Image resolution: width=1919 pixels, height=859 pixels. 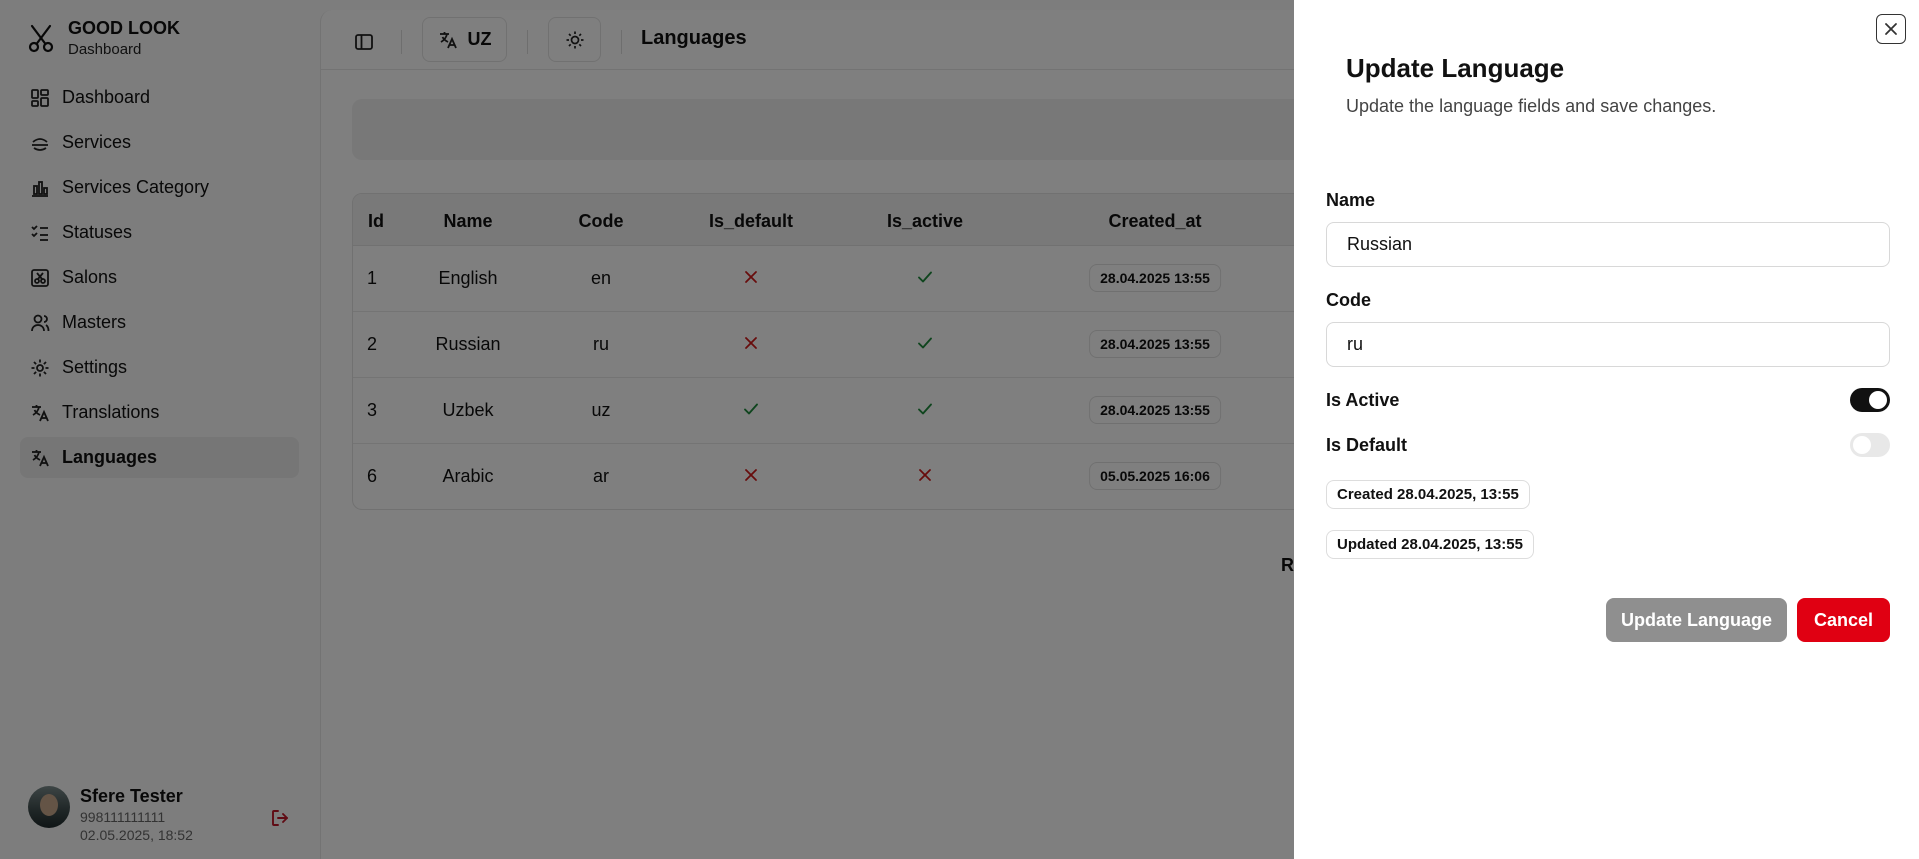 What do you see at coordinates (1430, 544) in the screenshot?
I see `updated-badge: Updated 28.04.2025, 13:55` at bounding box center [1430, 544].